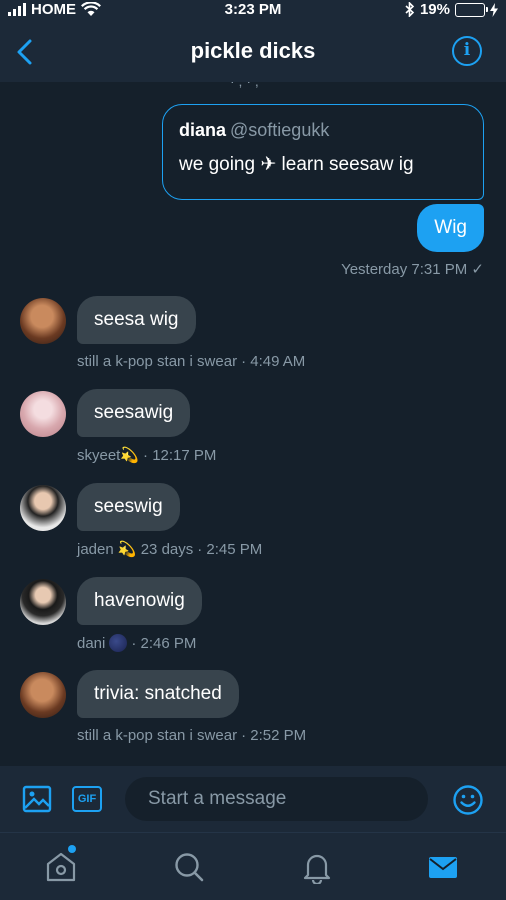 The height and width of the screenshot is (900, 506). What do you see at coordinates (253, 429) in the screenshot?
I see `message-item: seesawig skyeet💫 · 12:17 PM` at bounding box center [253, 429].